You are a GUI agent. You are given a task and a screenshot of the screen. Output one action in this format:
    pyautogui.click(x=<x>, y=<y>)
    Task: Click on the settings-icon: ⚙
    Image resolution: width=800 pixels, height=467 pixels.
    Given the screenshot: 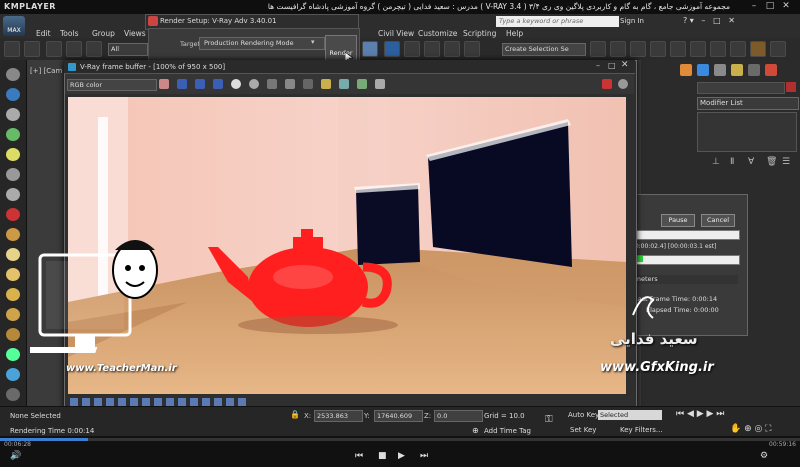 What is the action you would take?
    pyautogui.click(x=764, y=456)
    